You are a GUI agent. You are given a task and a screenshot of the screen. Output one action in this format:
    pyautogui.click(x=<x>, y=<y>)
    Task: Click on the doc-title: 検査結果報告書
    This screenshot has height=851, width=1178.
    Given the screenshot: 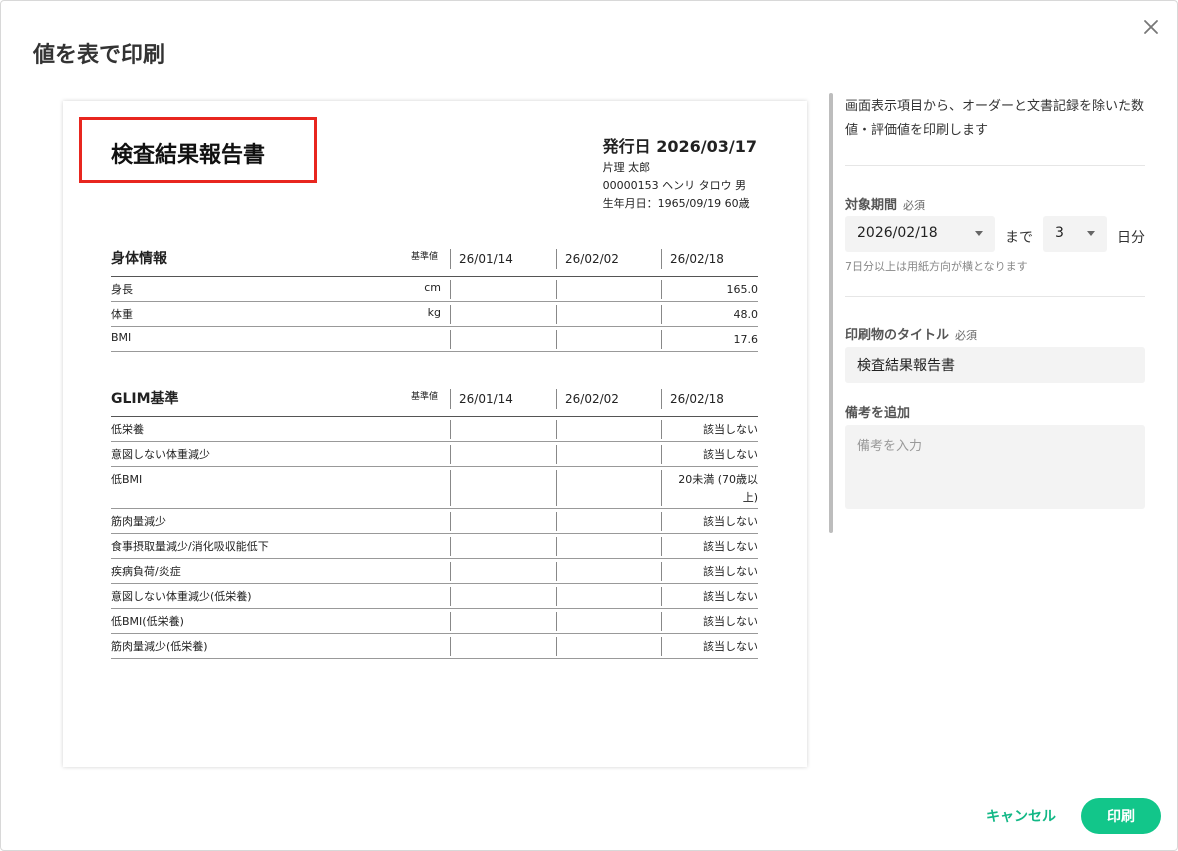 What is the action you would take?
    pyautogui.click(x=188, y=155)
    